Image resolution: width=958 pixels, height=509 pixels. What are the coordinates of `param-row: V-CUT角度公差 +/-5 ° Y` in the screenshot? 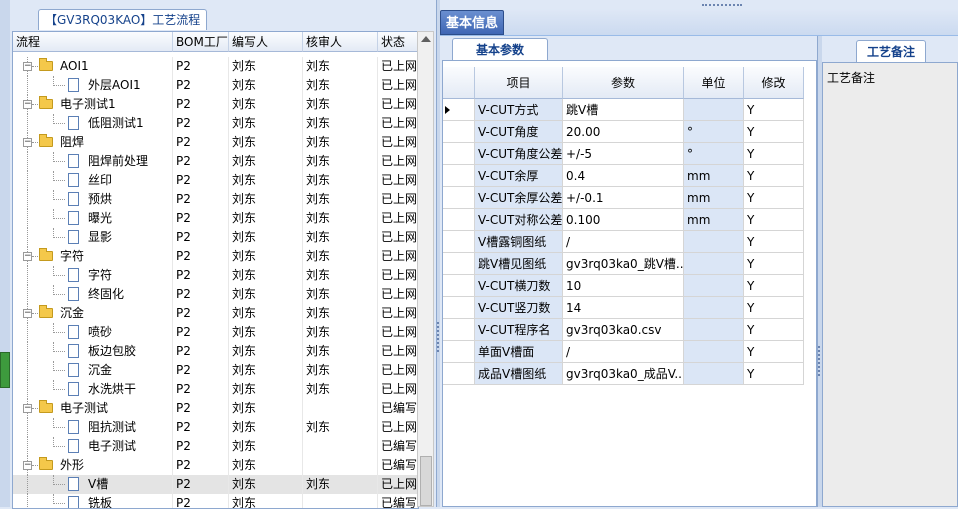 It's located at (623, 154).